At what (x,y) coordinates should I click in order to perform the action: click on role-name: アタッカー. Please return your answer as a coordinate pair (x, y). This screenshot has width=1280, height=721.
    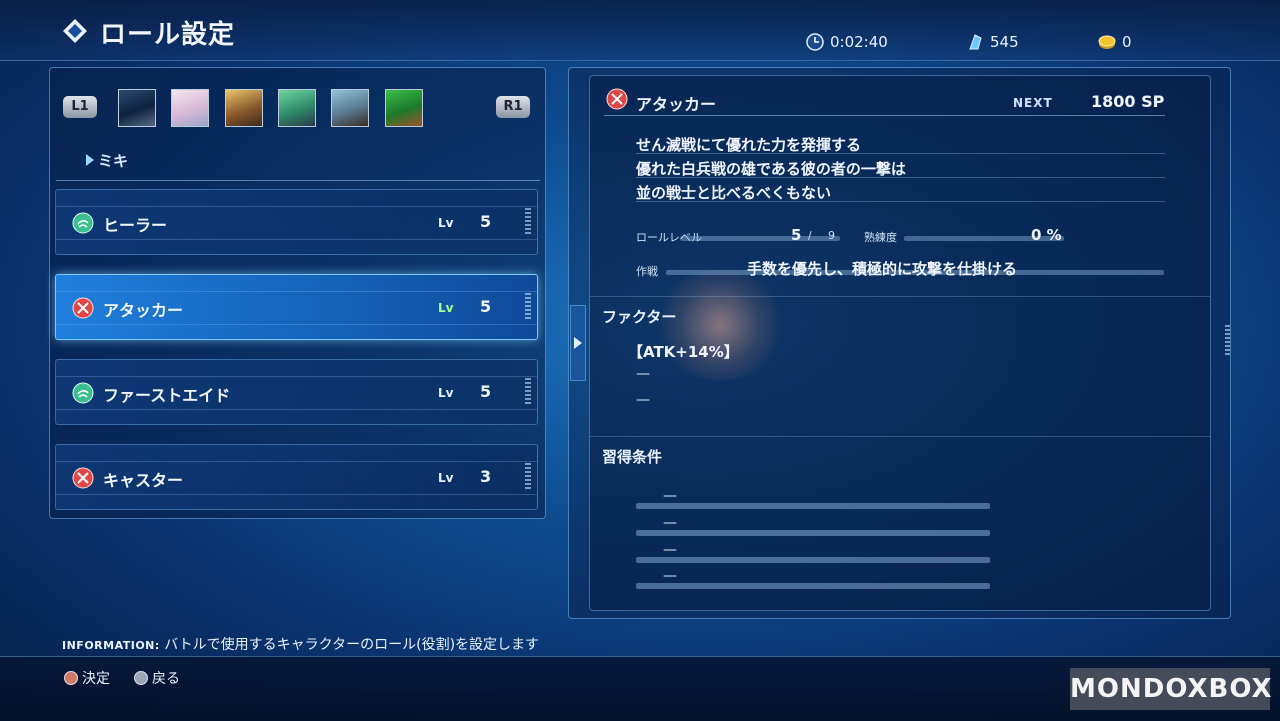
    Looking at the image, I should click on (143, 310).